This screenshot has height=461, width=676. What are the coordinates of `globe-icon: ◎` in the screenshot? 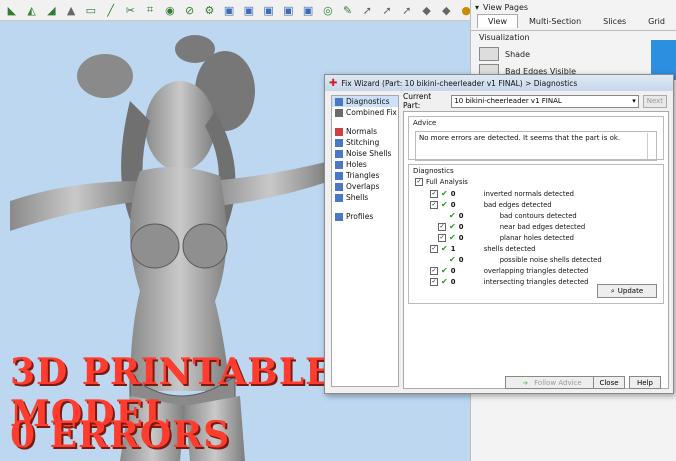 It's located at (328, 10).